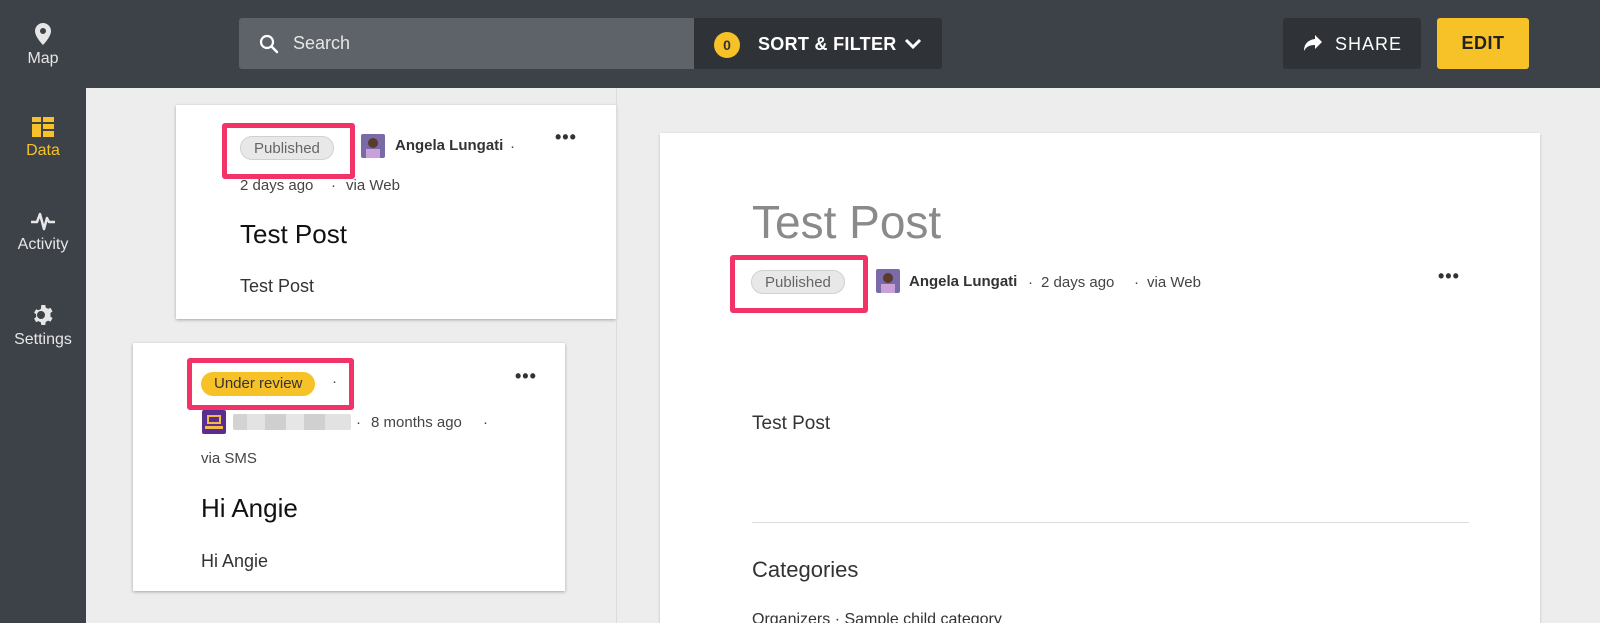  I want to click on categories-list: Organizers · Sample child category, so click(877, 617).